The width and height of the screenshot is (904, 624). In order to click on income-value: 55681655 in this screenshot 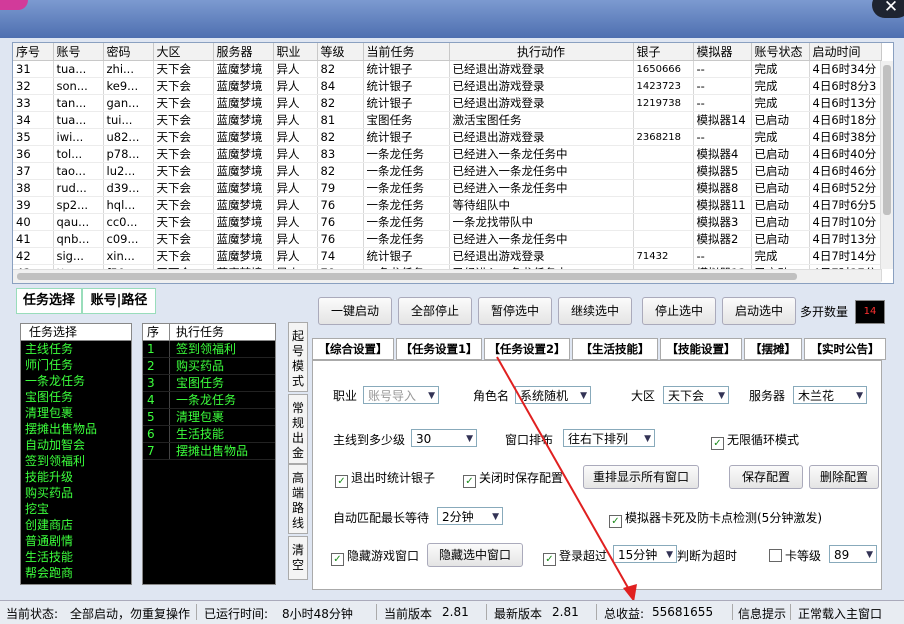, I will do `click(683, 612)`.